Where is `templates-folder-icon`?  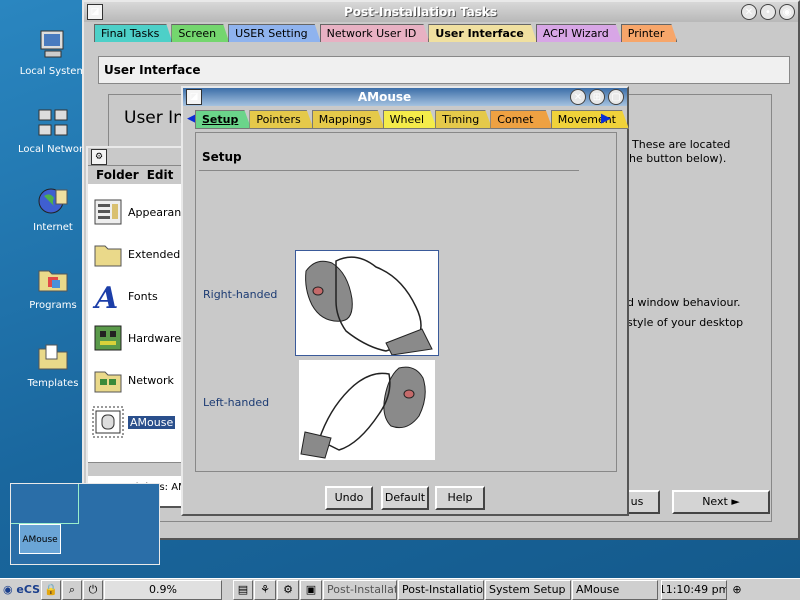 templates-folder-icon is located at coordinates (53, 357).